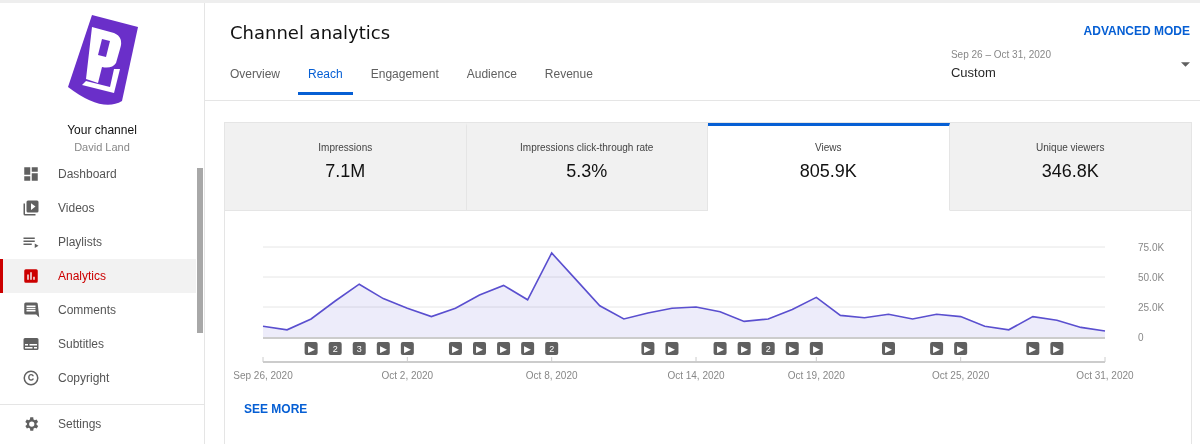 Image resolution: width=1200 pixels, height=444 pixels. What do you see at coordinates (973, 72) in the screenshot?
I see `period-text: Custom` at bounding box center [973, 72].